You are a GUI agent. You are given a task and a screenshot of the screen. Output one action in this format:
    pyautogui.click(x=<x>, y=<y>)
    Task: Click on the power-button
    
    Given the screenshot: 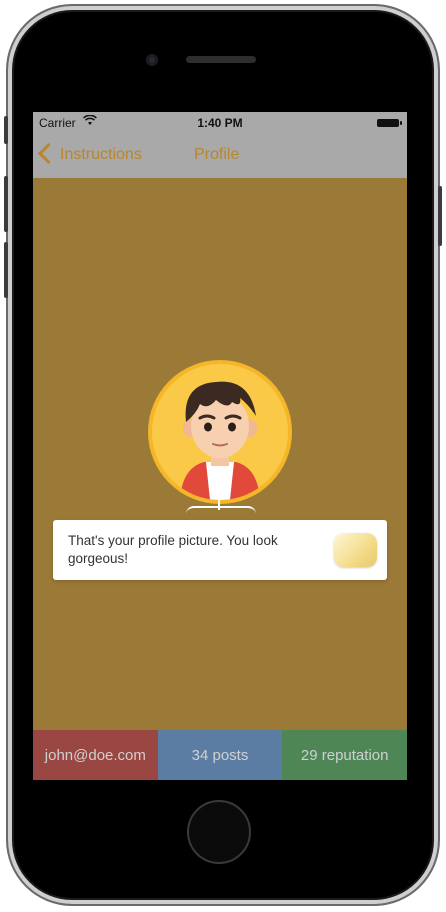 What is the action you would take?
    pyautogui.click(x=440, y=216)
    